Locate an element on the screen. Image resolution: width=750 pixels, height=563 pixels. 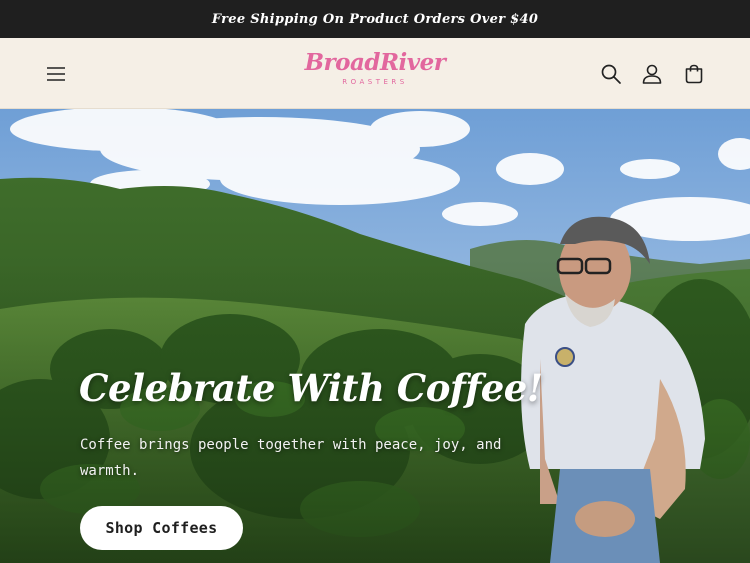
account-icon is located at coordinates (652, 74).